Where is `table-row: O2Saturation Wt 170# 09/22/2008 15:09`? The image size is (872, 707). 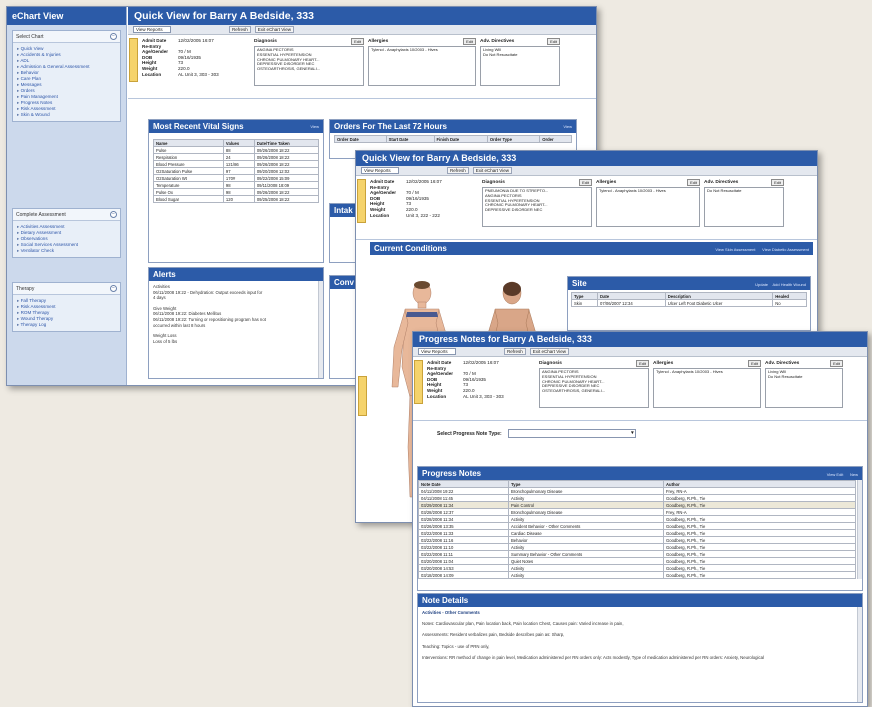 table-row: O2Saturation Wt 170# 09/22/2008 15:09 is located at coordinates (236, 178).